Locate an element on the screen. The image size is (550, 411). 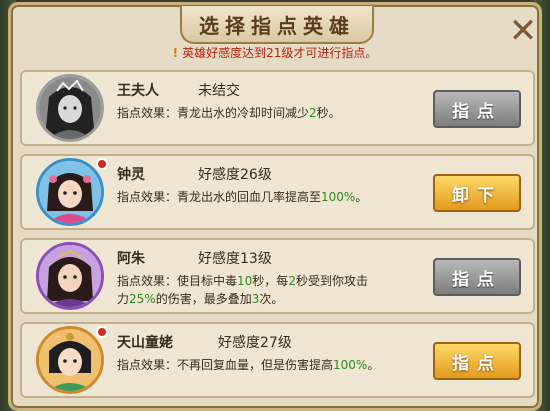
close-x-icon: ✕ is located at coordinates (523, 31).